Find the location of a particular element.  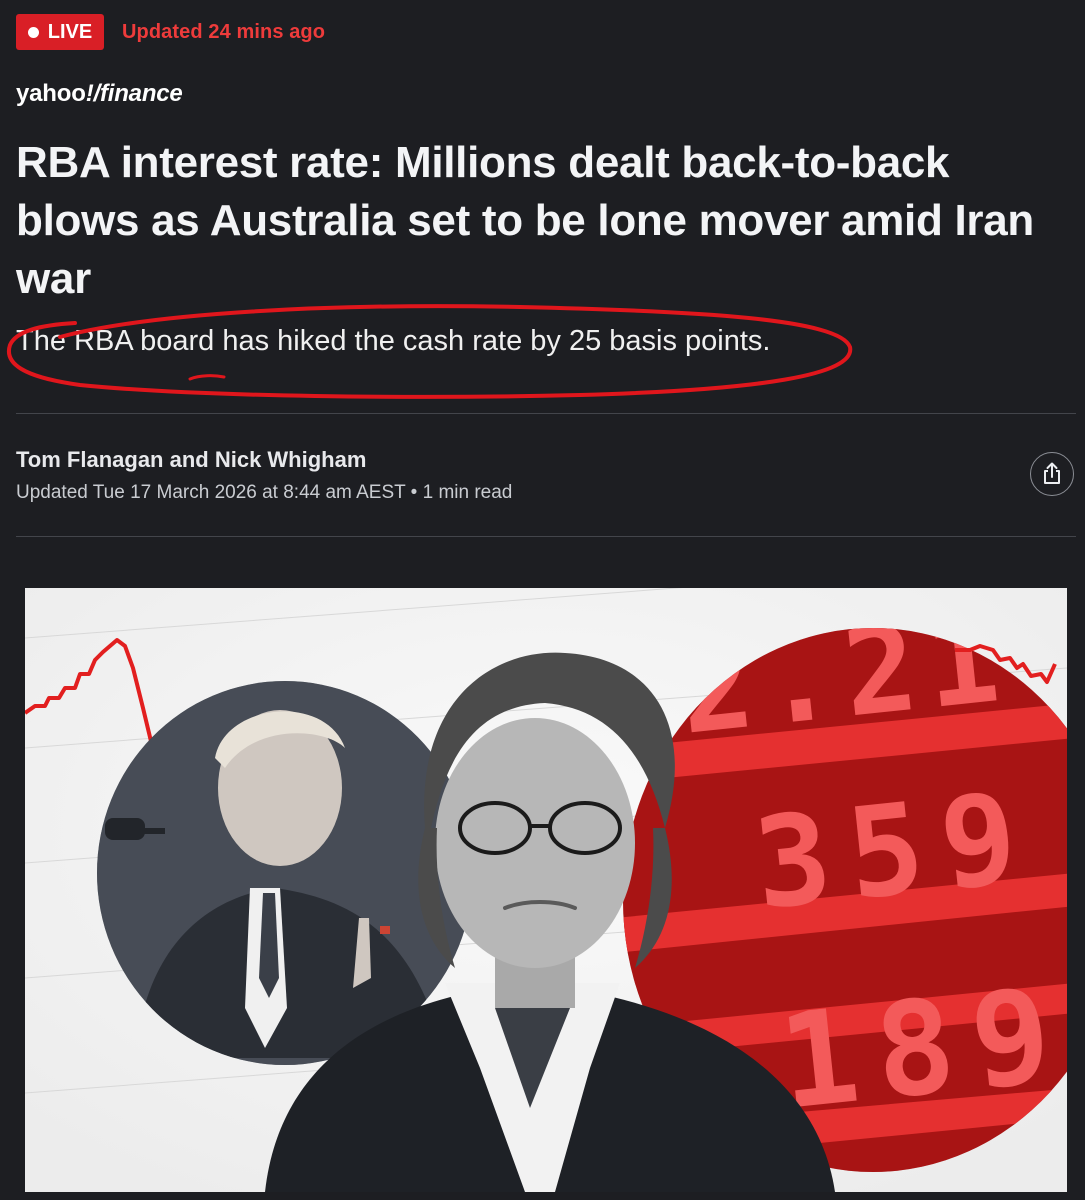

share-button is located at coordinates (1052, 474).